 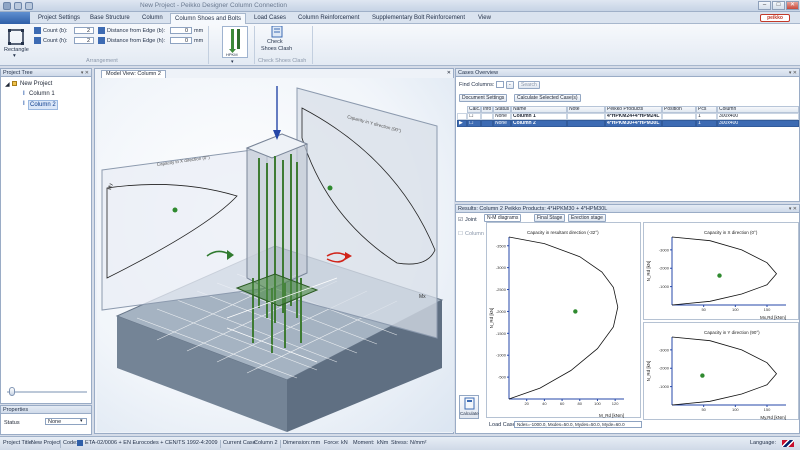 What do you see at coordinates (15, 18) in the screenshot?
I see `file-menu-button` at bounding box center [15, 18].